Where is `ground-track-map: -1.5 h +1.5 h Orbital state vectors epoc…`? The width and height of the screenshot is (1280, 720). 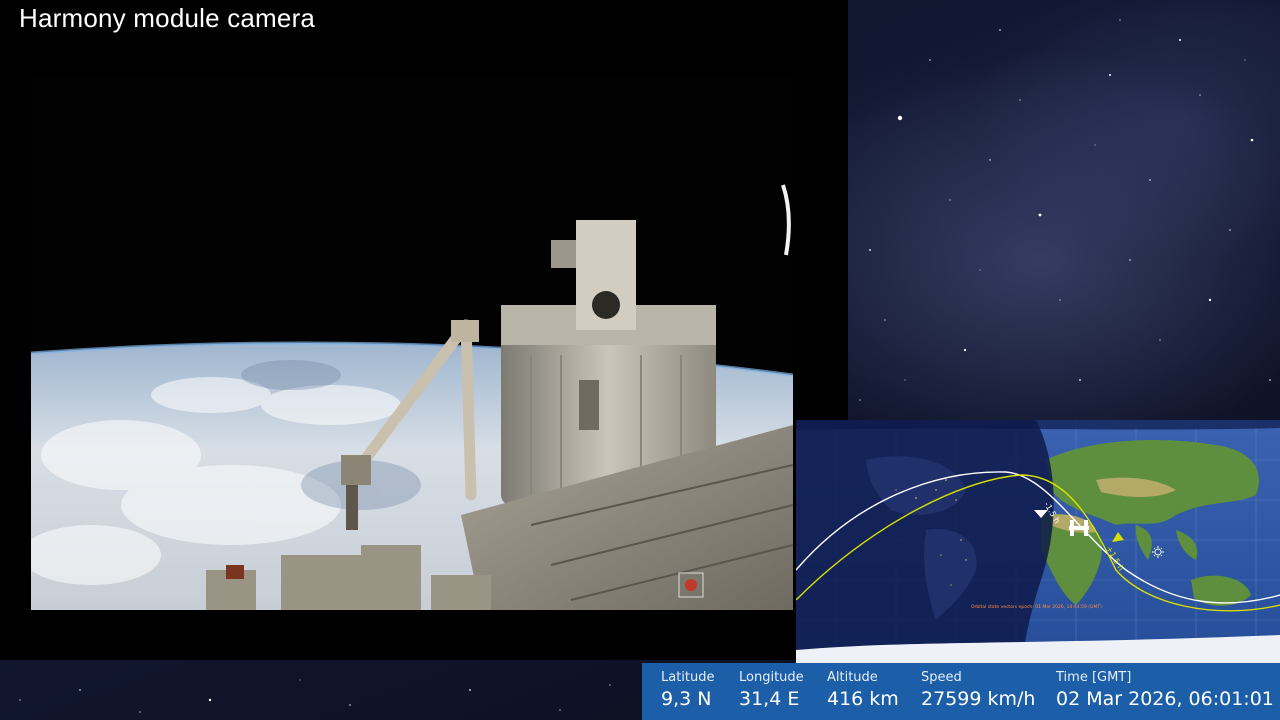 ground-track-map: -1.5 h +1.5 h Orbital state vectors epoc… is located at coordinates (1038, 542).